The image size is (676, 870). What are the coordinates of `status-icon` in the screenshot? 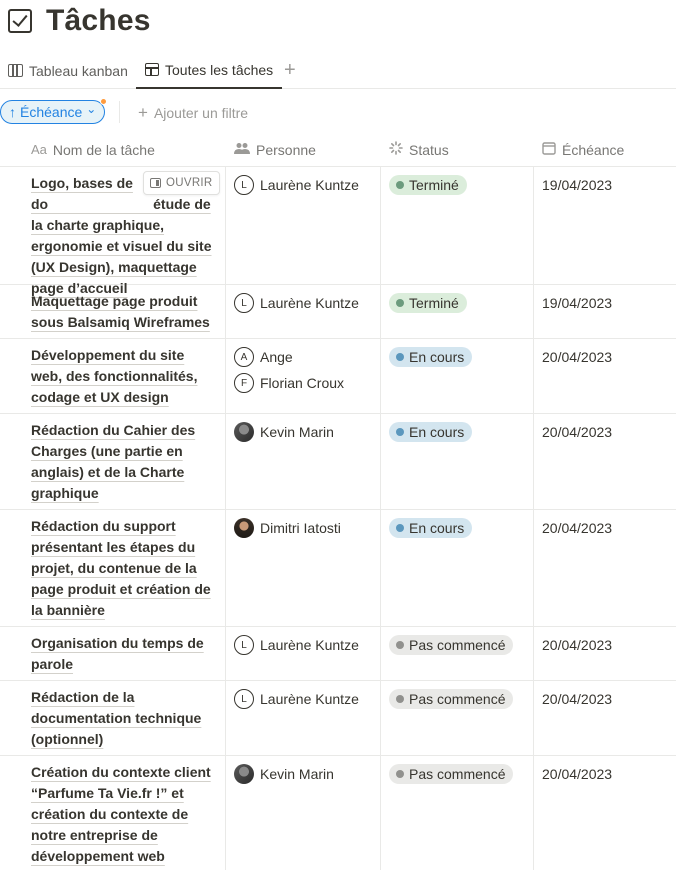 It's located at (396, 149).